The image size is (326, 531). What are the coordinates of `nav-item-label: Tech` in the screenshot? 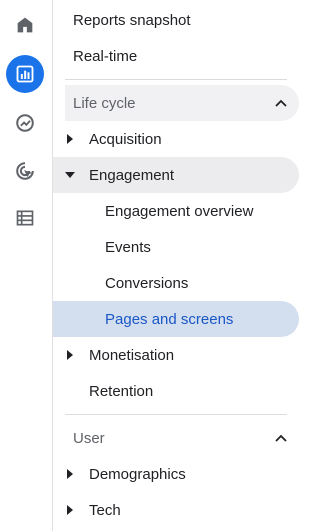 It's located at (105, 510).